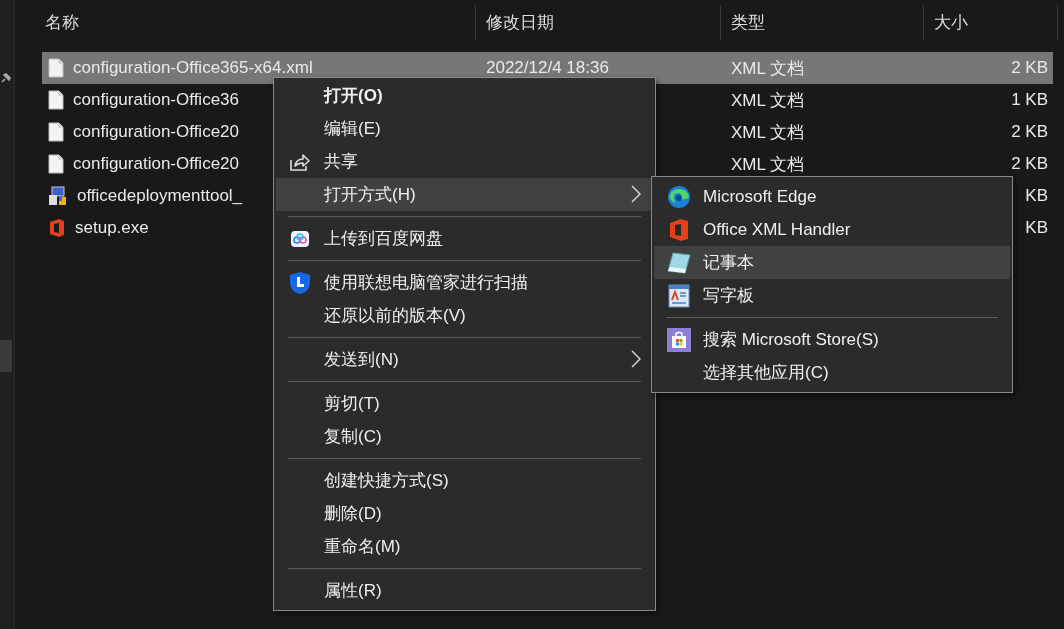 The height and width of the screenshot is (629, 1064). What do you see at coordinates (832, 196) in the screenshot?
I see `menu-item: Microsoft Edge` at bounding box center [832, 196].